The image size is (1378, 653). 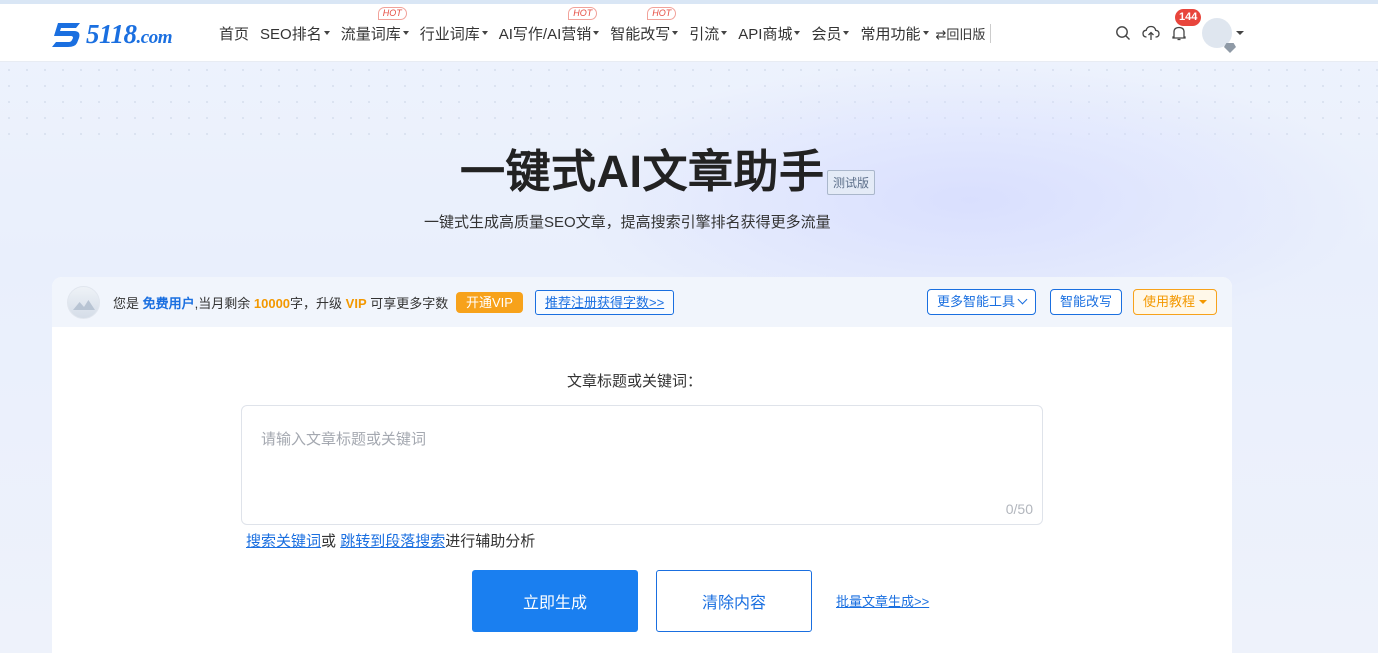 I want to click on logo-brand: 5118, so click(x=111, y=33).